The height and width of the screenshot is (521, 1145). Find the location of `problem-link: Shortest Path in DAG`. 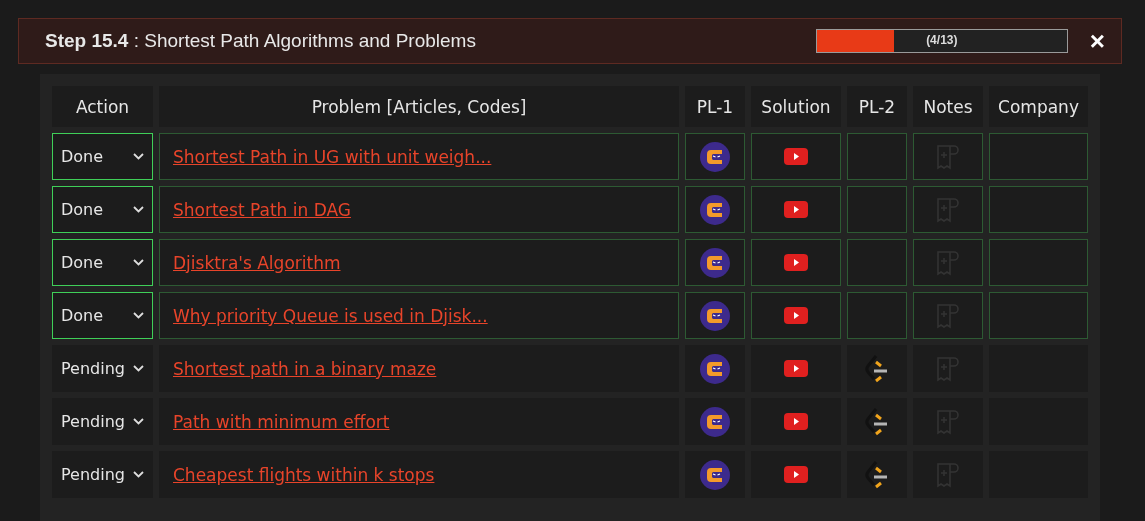

problem-link: Shortest Path in DAG is located at coordinates (262, 209).